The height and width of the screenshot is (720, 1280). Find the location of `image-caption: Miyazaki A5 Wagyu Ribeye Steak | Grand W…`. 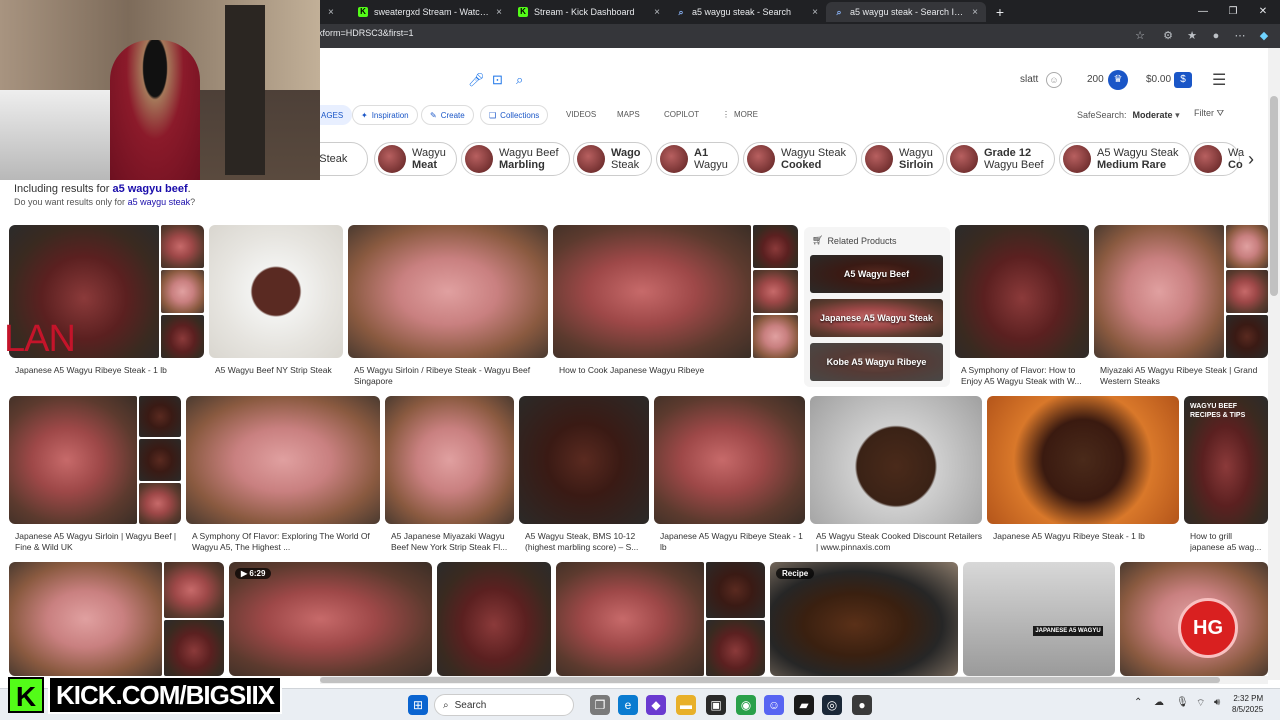

image-caption: Miyazaki A5 Wagyu Ribeye Steak | Grand W… is located at coordinates (1183, 376).